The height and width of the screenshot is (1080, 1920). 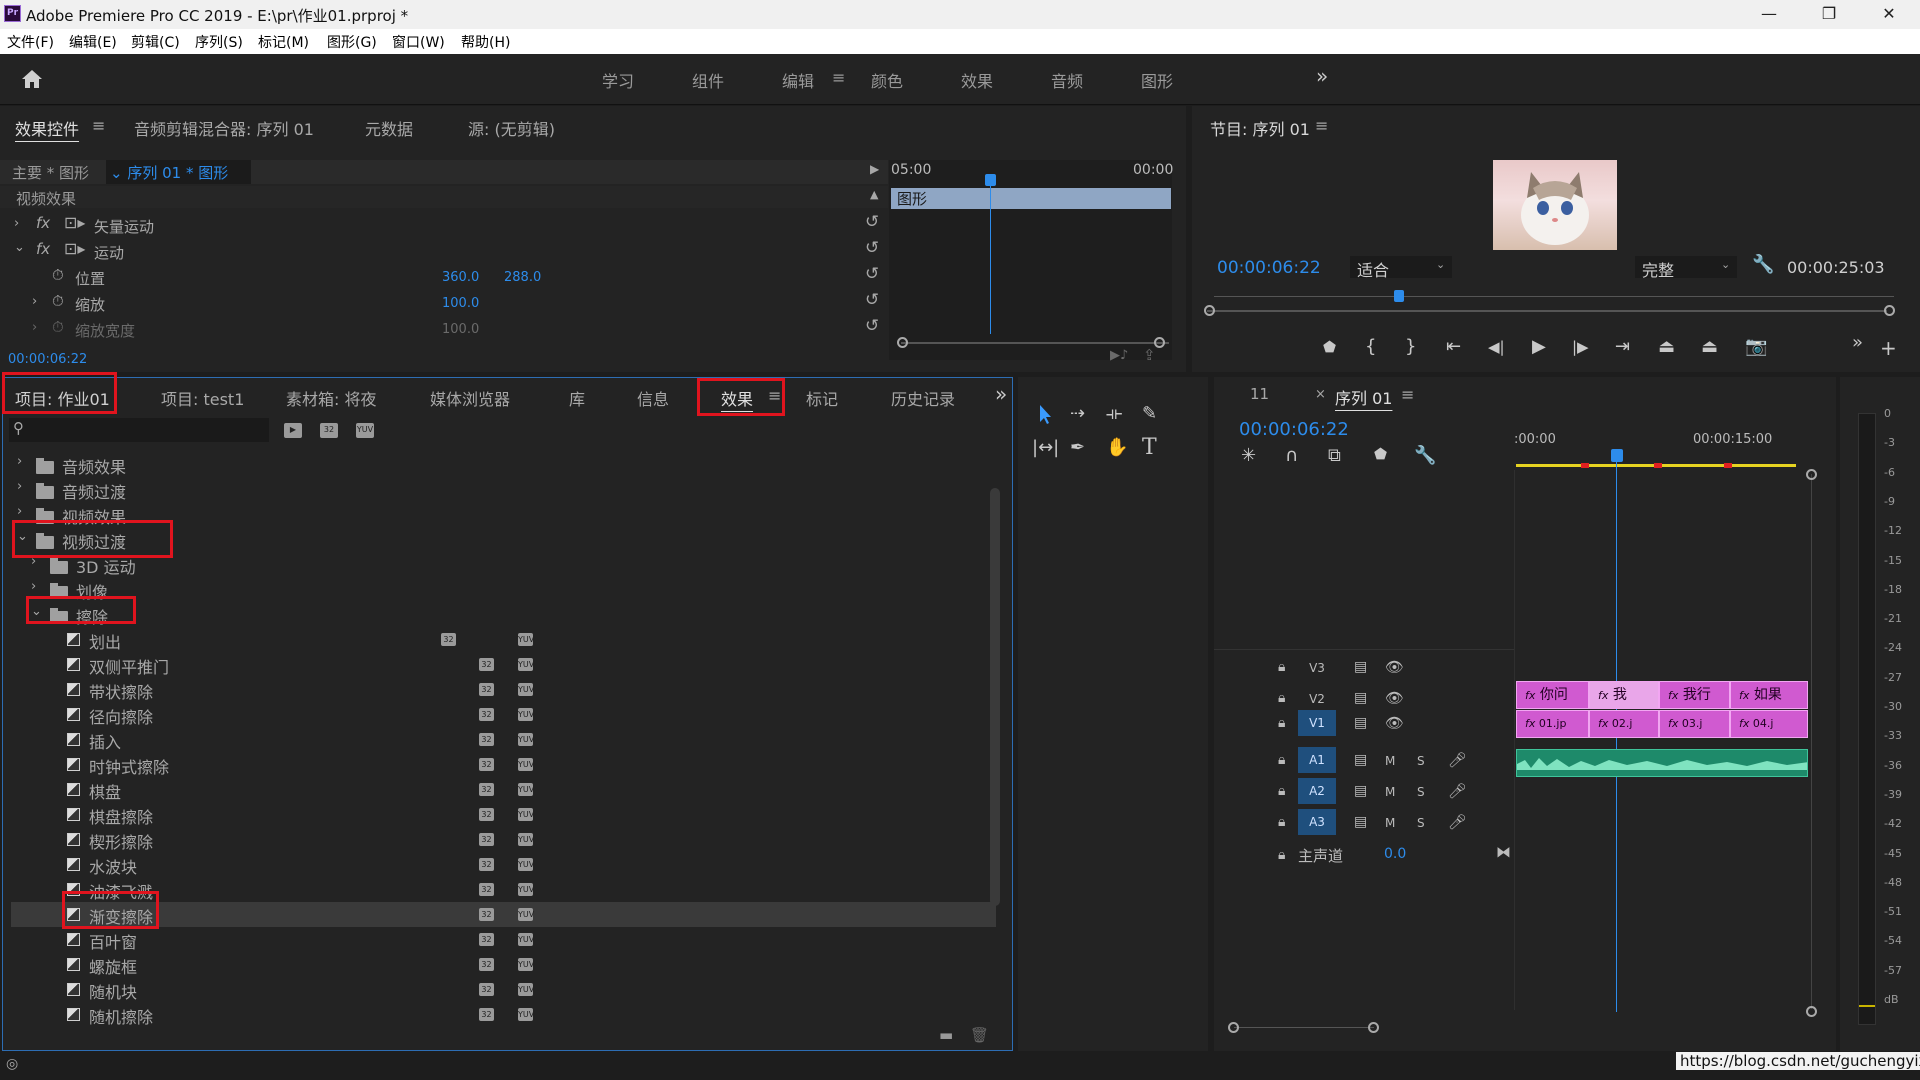 What do you see at coordinates (1119, 355) in the screenshot?
I see `play-audio-icon: ▶♪` at bounding box center [1119, 355].